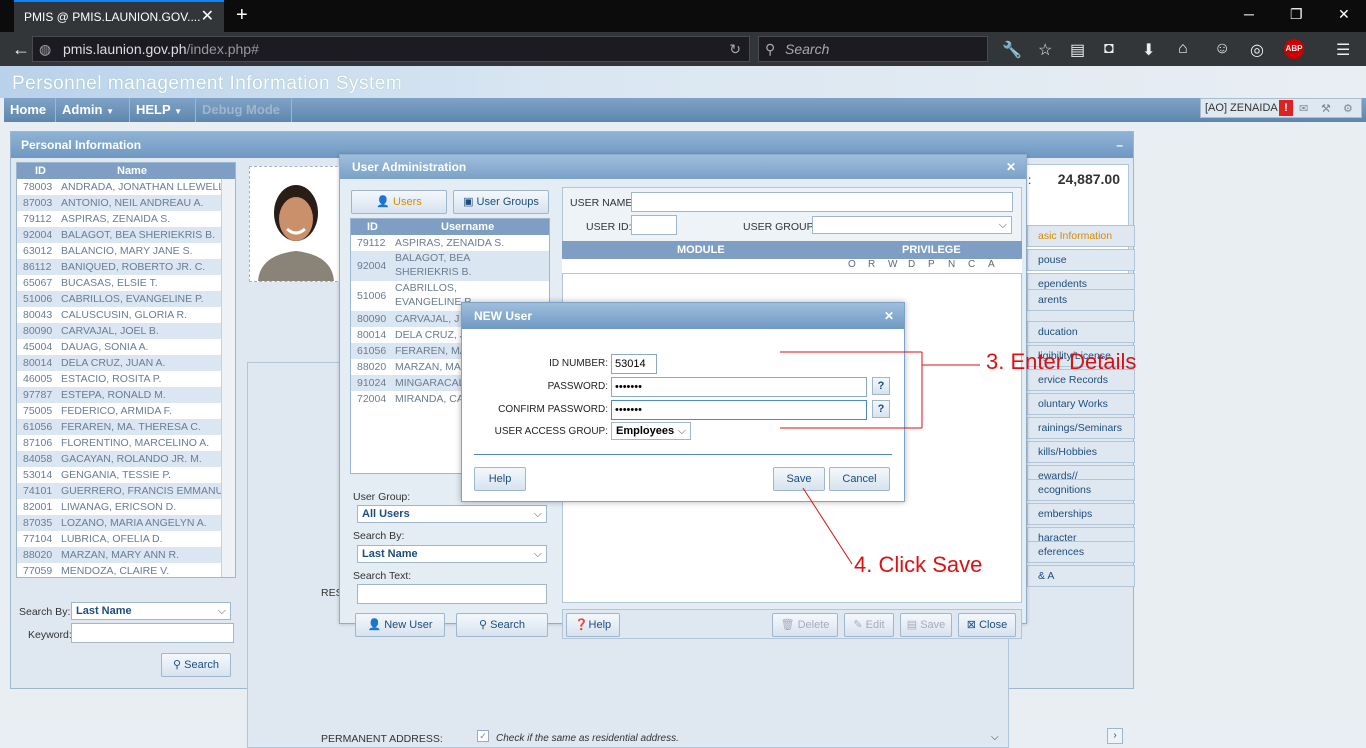 The height and width of the screenshot is (748, 1366). I want to click on side-tab: emberships, so click(1081, 514).